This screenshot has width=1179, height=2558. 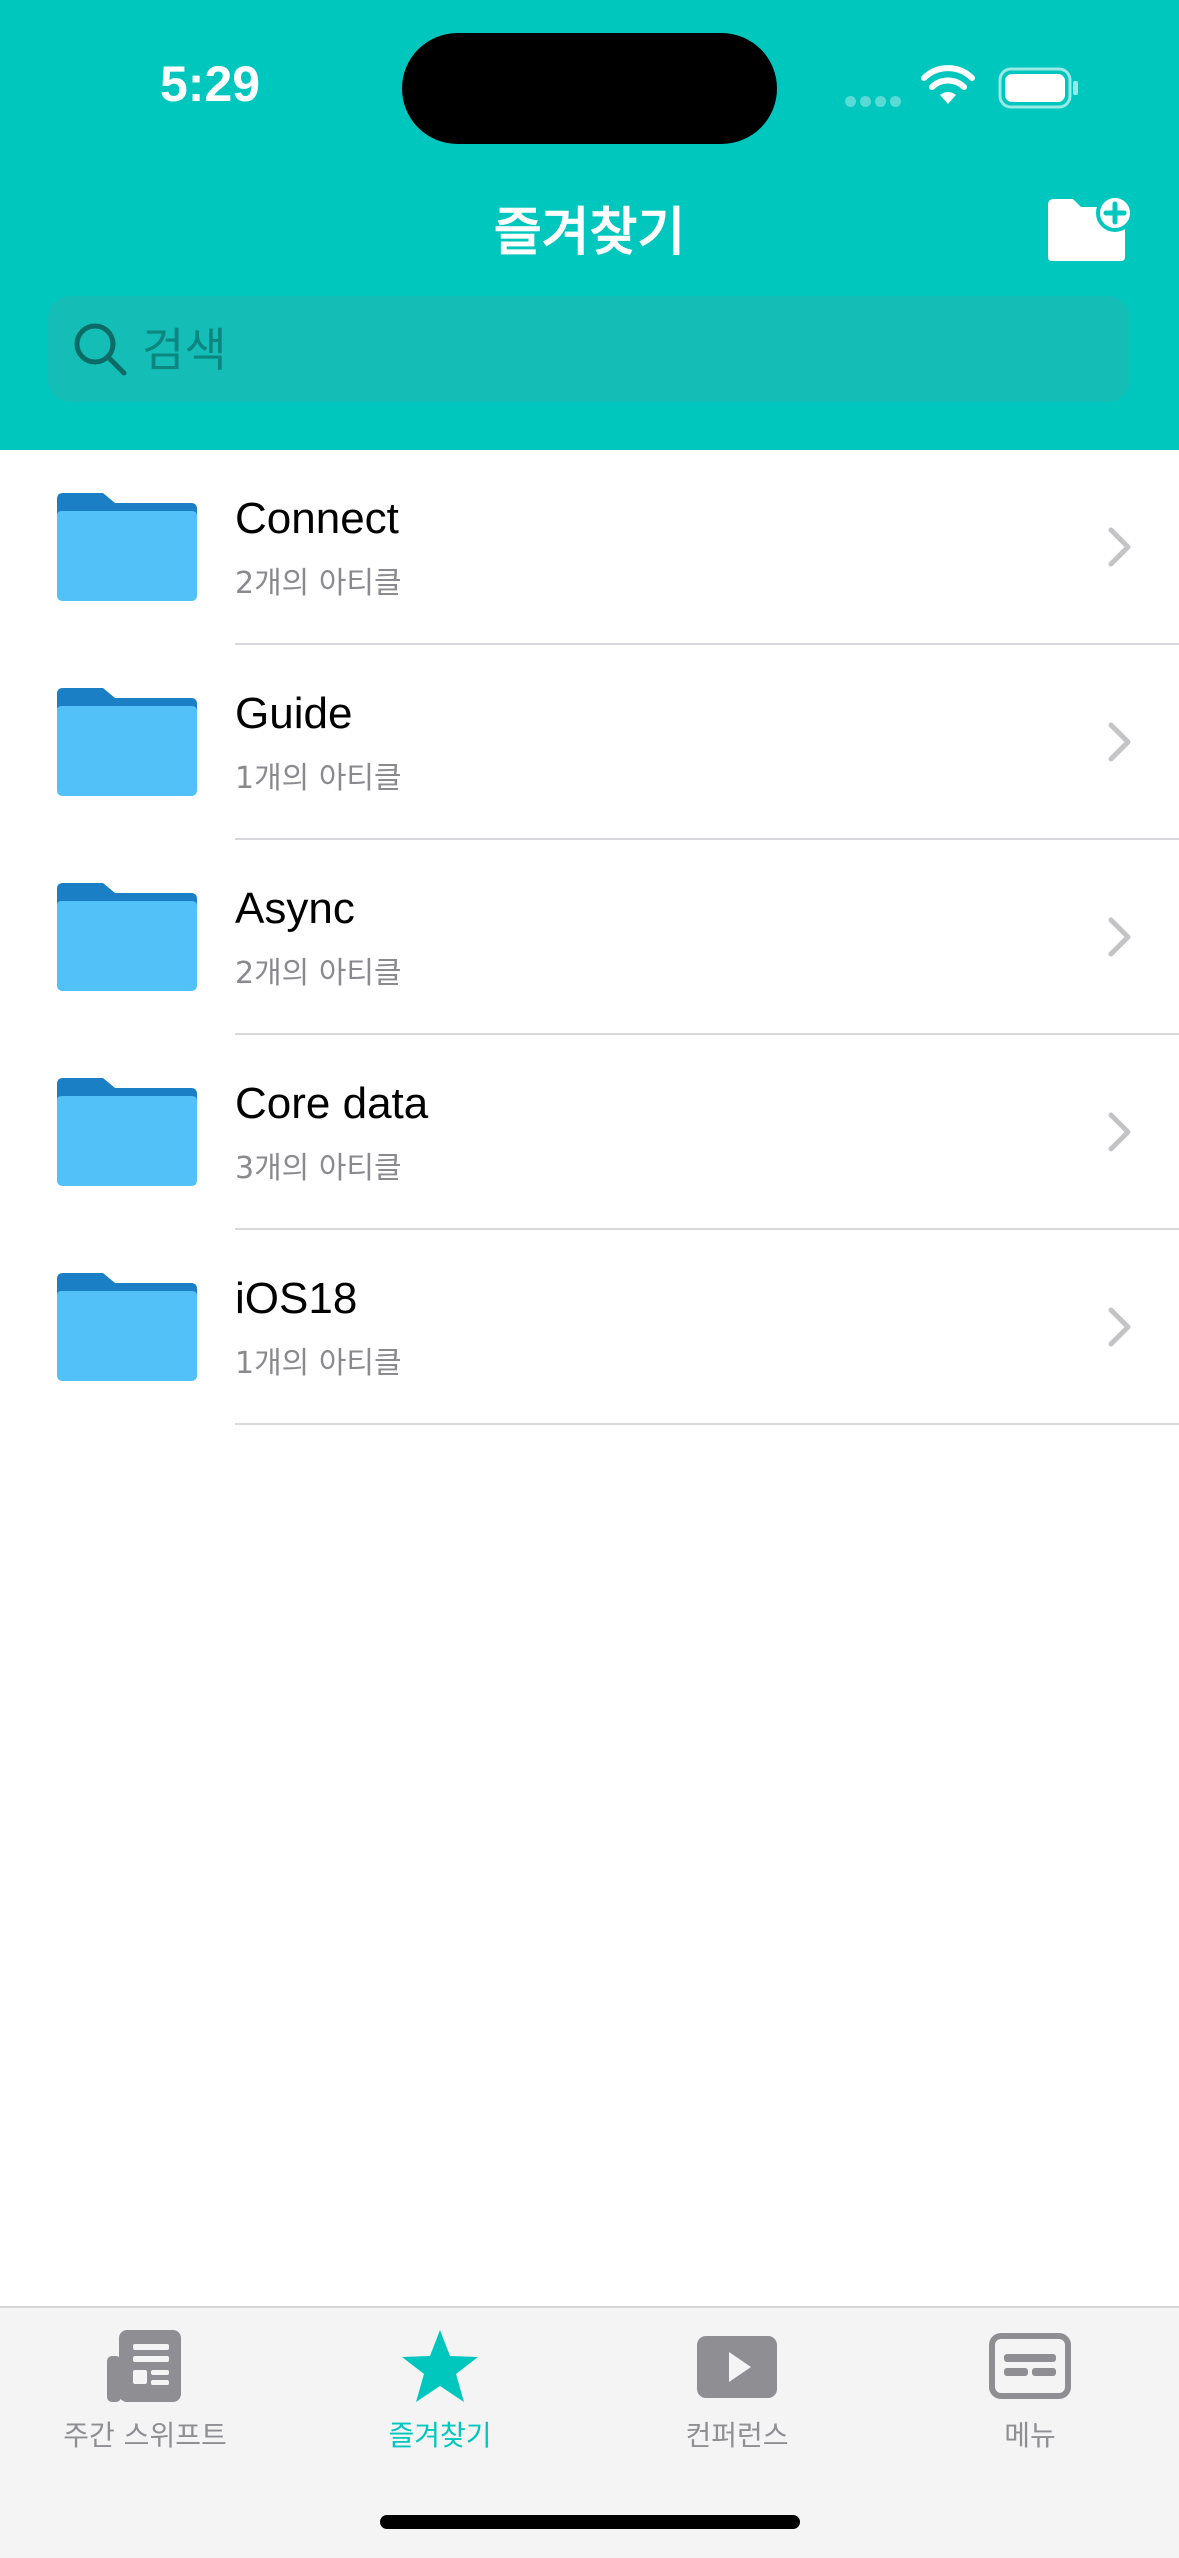 What do you see at coordinates (1030, 2435) in the screenshot?
I see `tab-label: 메뉴` at bounding box center [1030, 2435].